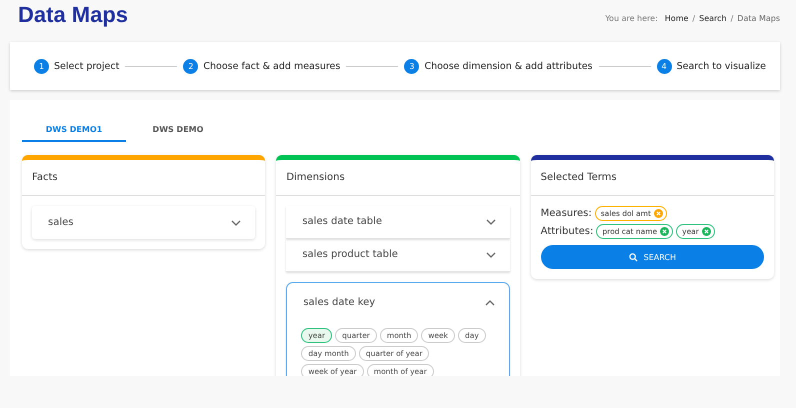  I want to click on accordion-label: sales, so click(61, 222).